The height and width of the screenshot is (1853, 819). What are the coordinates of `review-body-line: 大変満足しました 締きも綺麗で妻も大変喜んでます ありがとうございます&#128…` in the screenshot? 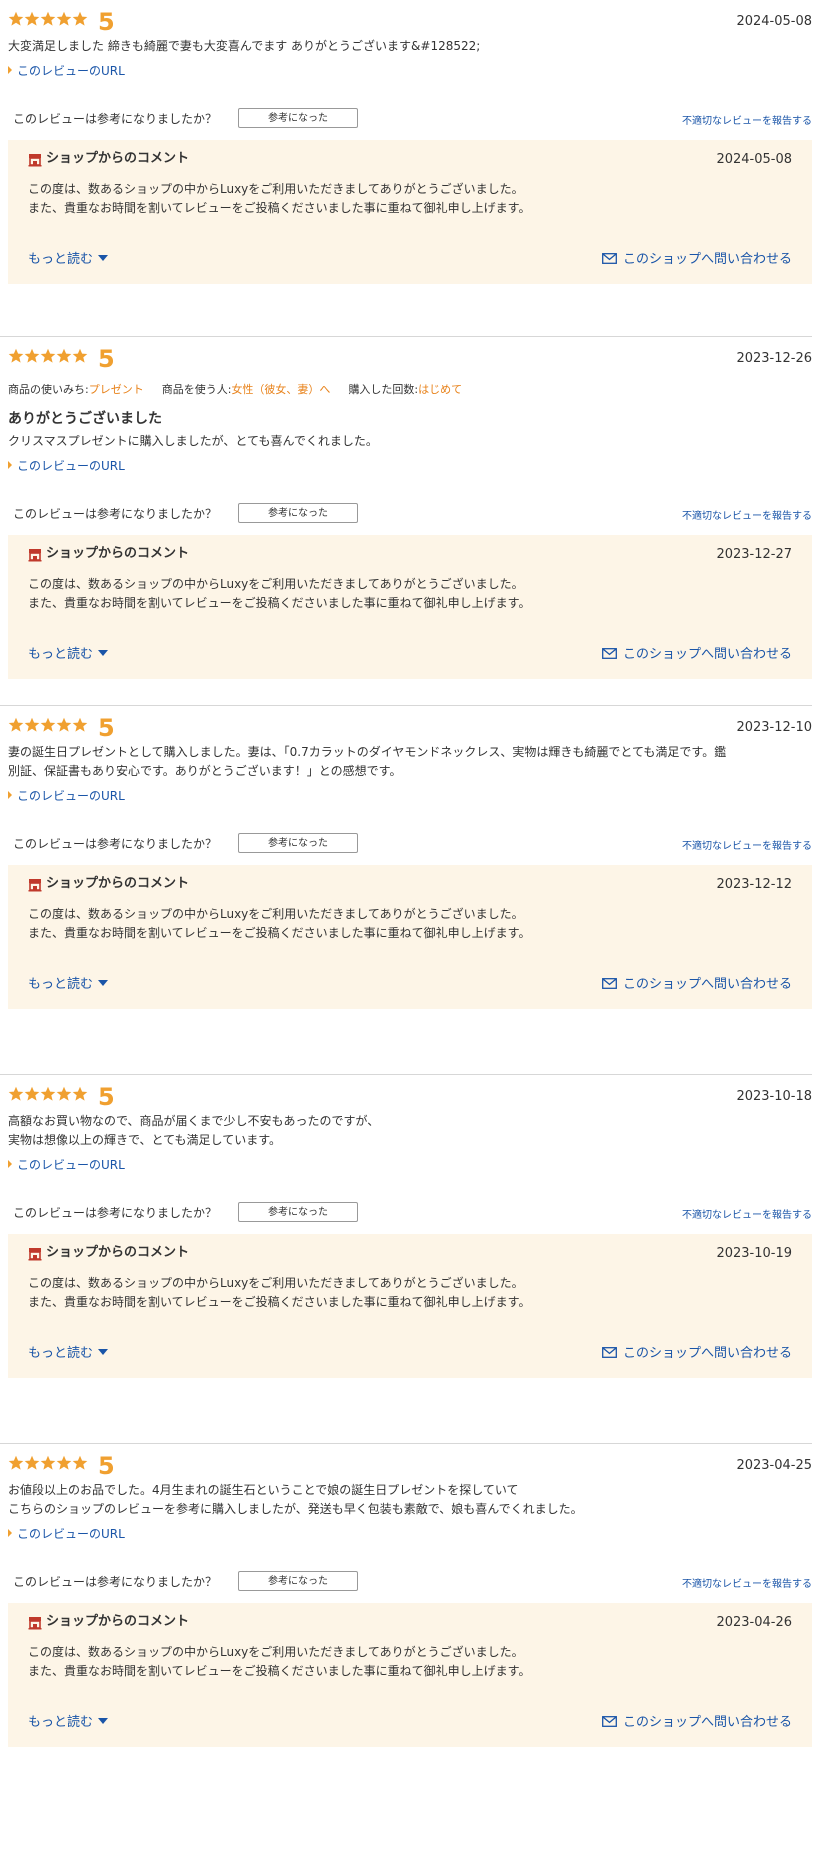 It's located at (244, 46).